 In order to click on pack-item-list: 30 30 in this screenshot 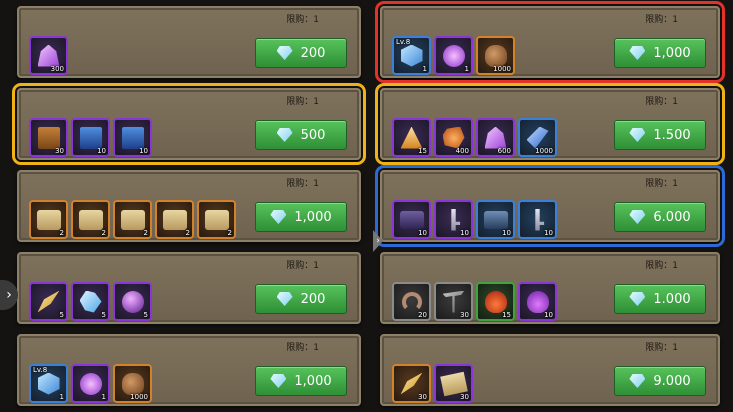, I will do `click(432, 383)`.